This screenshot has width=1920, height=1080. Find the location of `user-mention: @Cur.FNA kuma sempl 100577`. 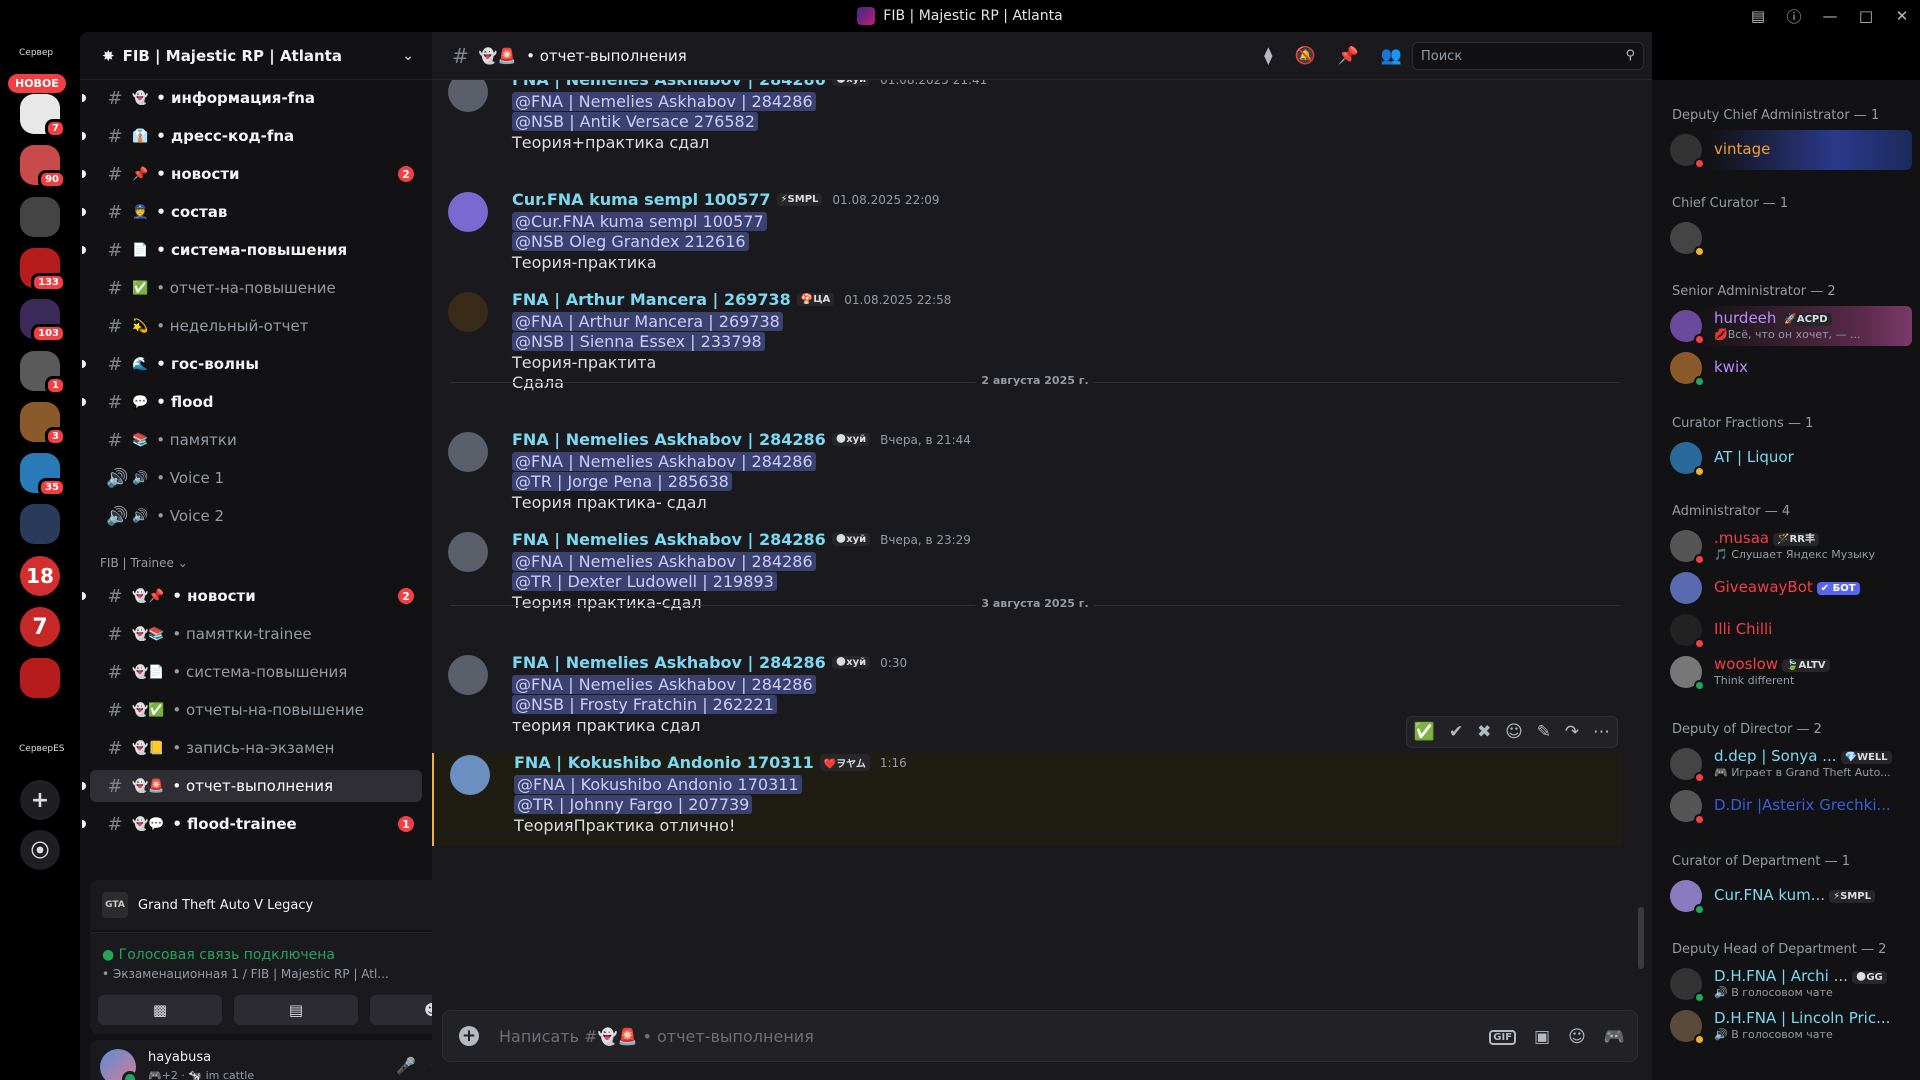

user-mention: @Cur.FNA kuma sempl 100577 is located at coordinates (639, 221).